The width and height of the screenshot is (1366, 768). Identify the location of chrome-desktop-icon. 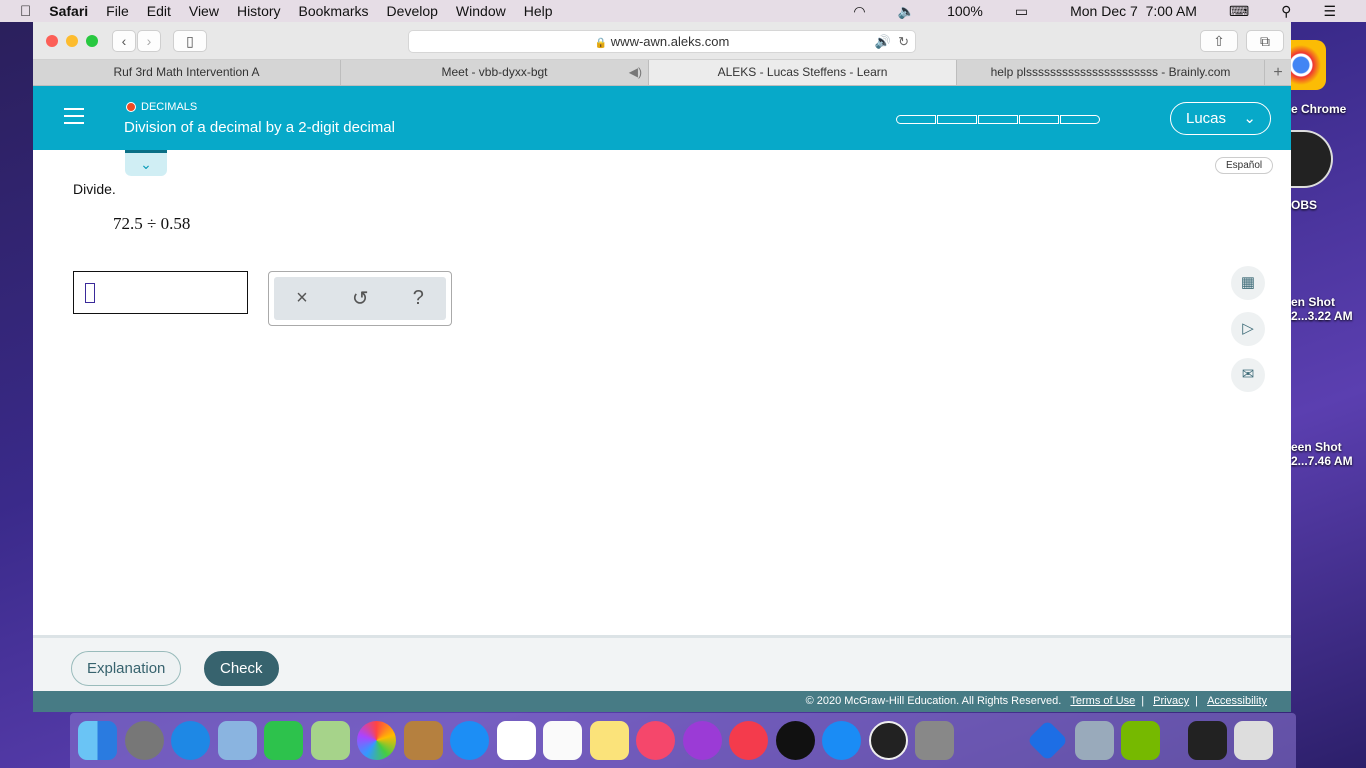
(1308, 65).